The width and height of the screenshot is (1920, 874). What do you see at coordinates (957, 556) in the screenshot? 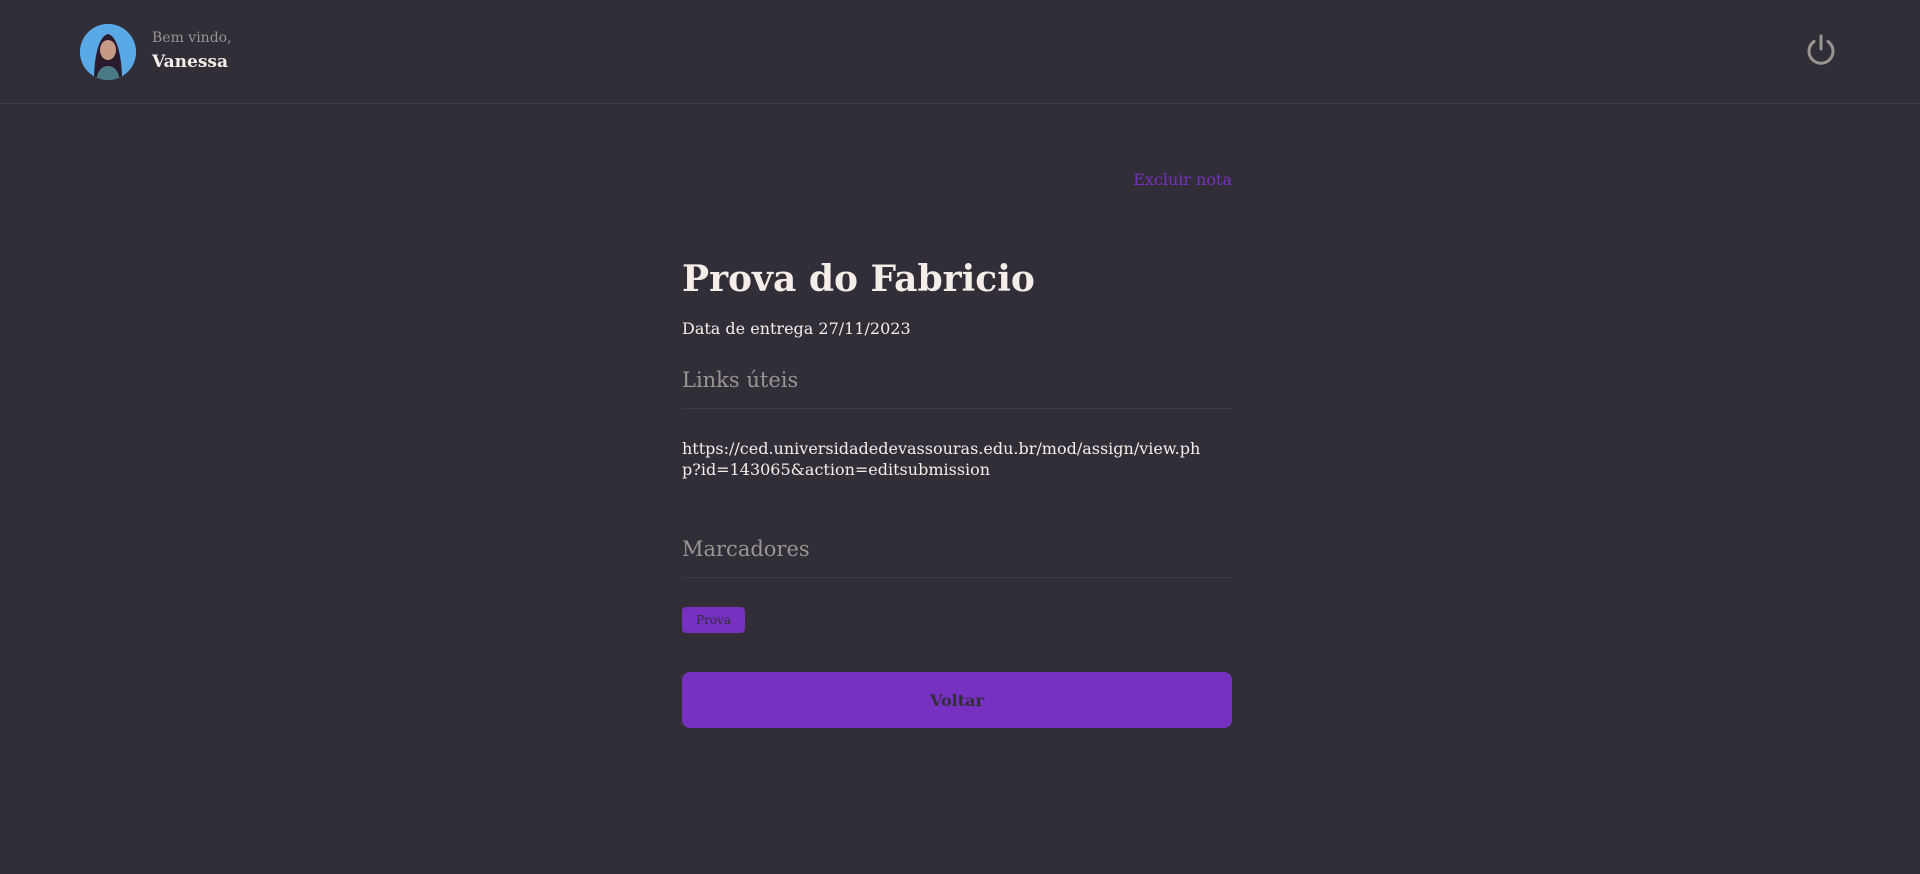
I see `markers-section-title: Marcadores` at bounding box center [957, 556].